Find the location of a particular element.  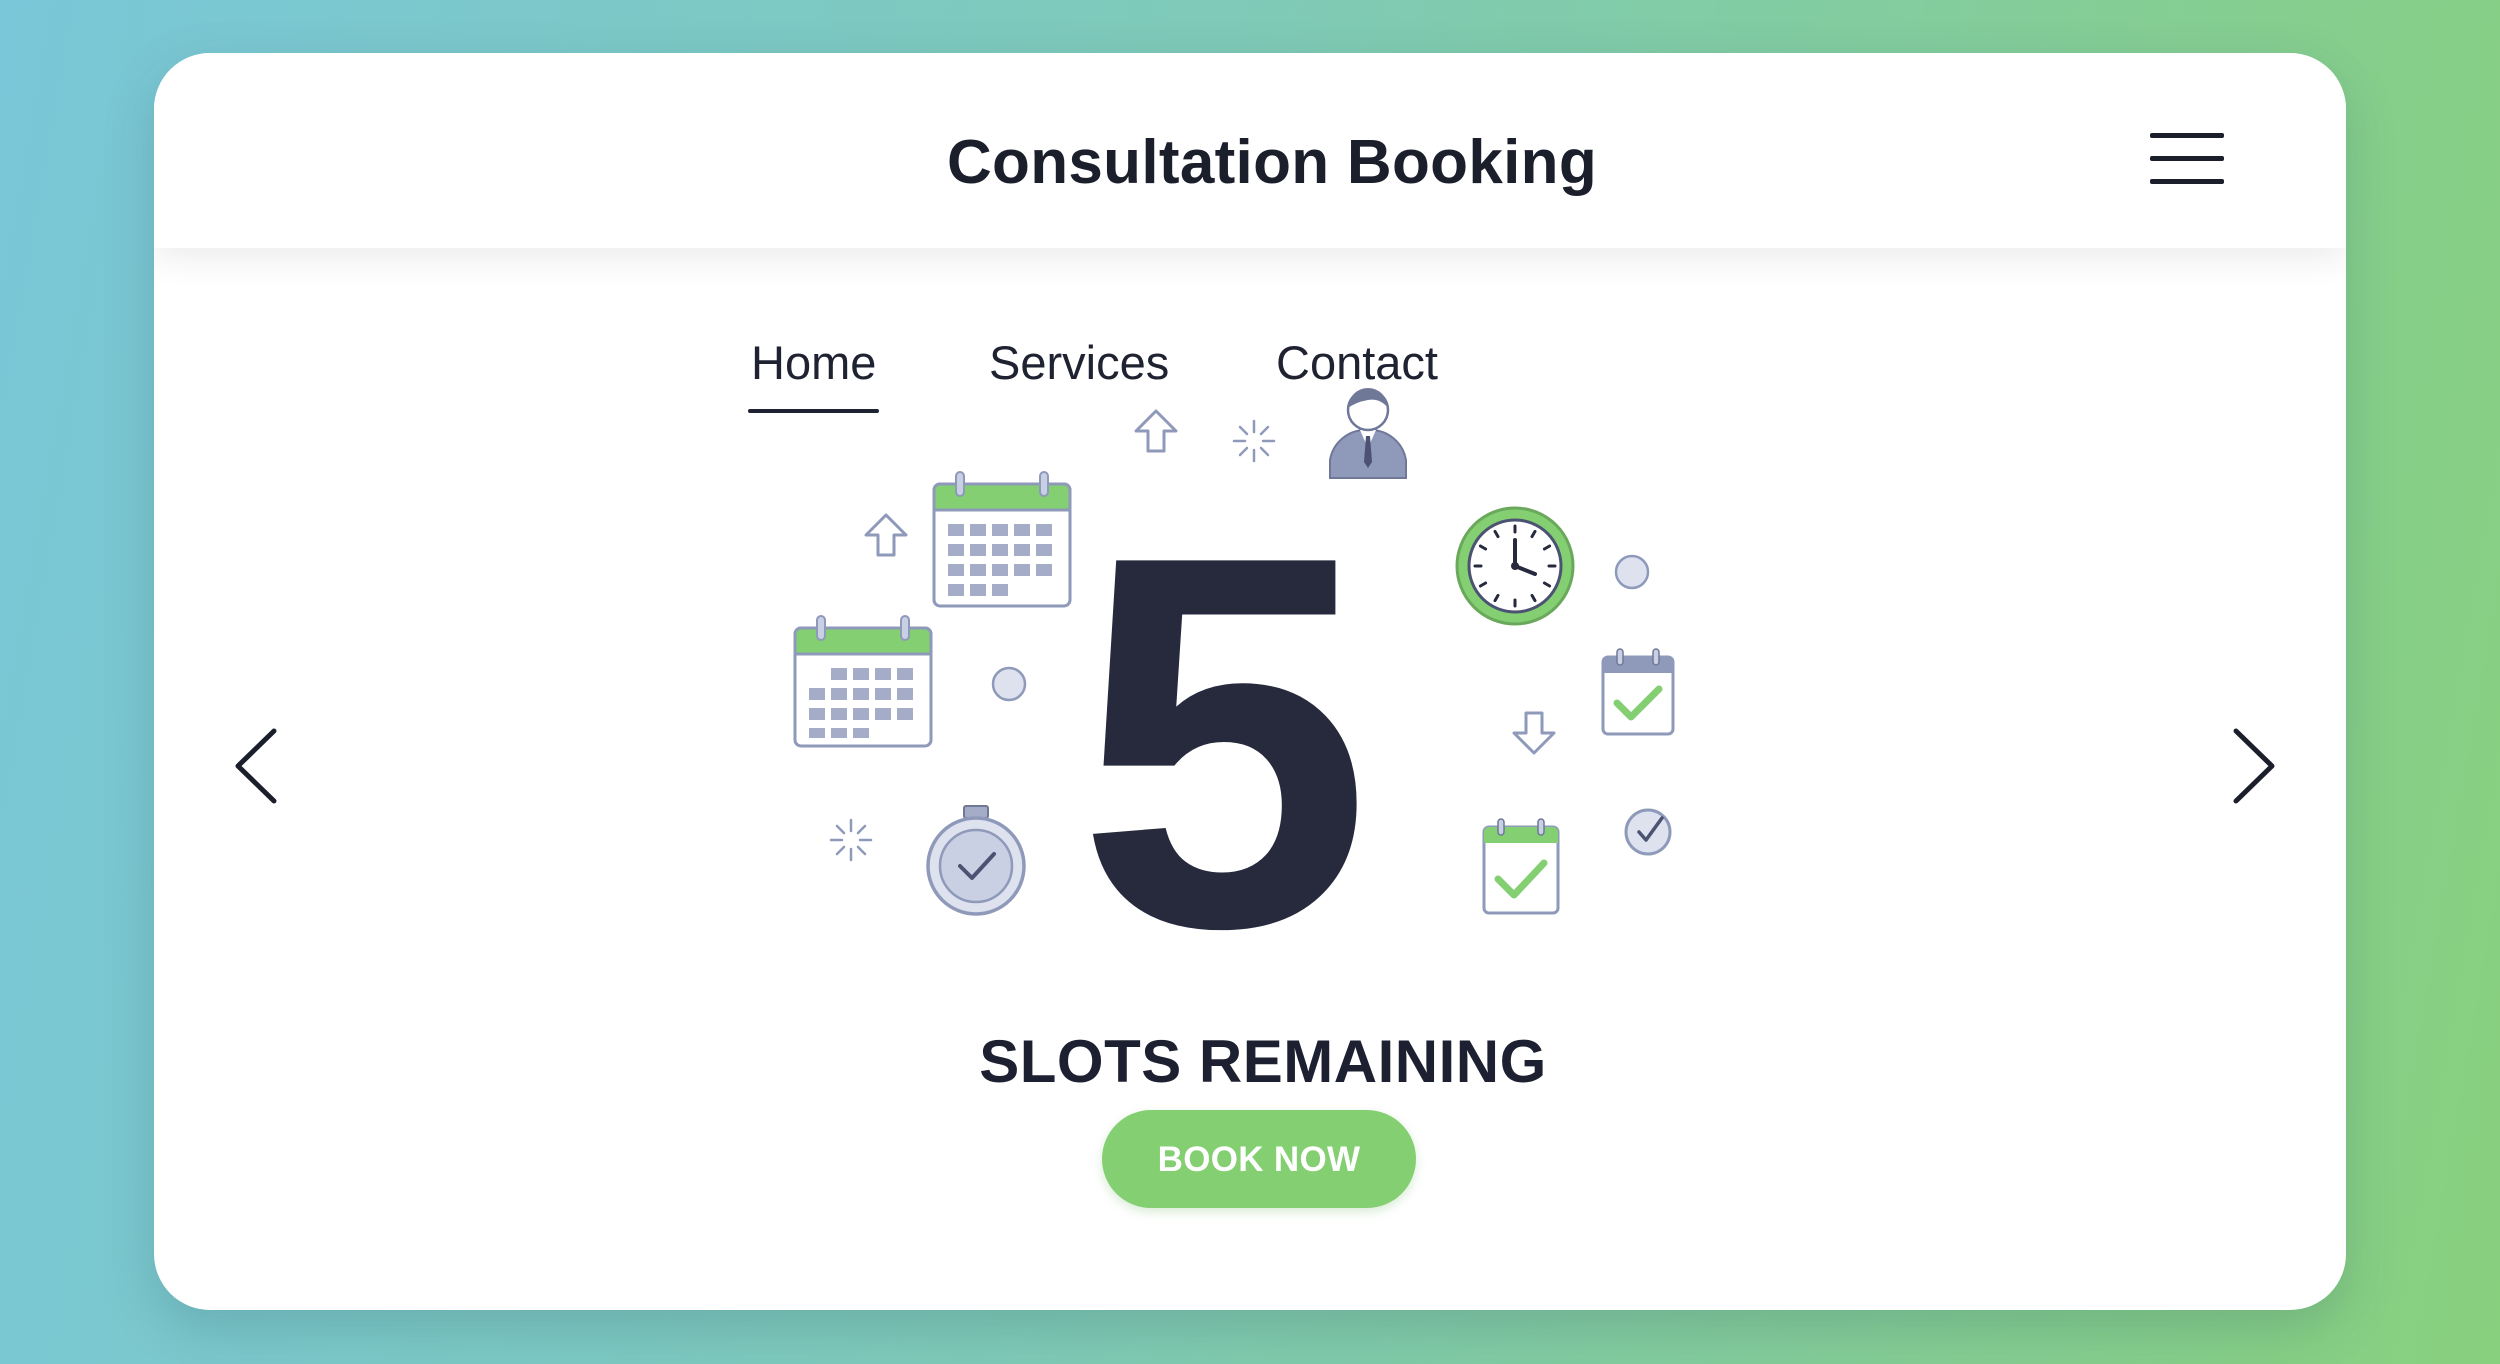

book-now-button: BOOK NOW is located at coordinates (1259, 1159).